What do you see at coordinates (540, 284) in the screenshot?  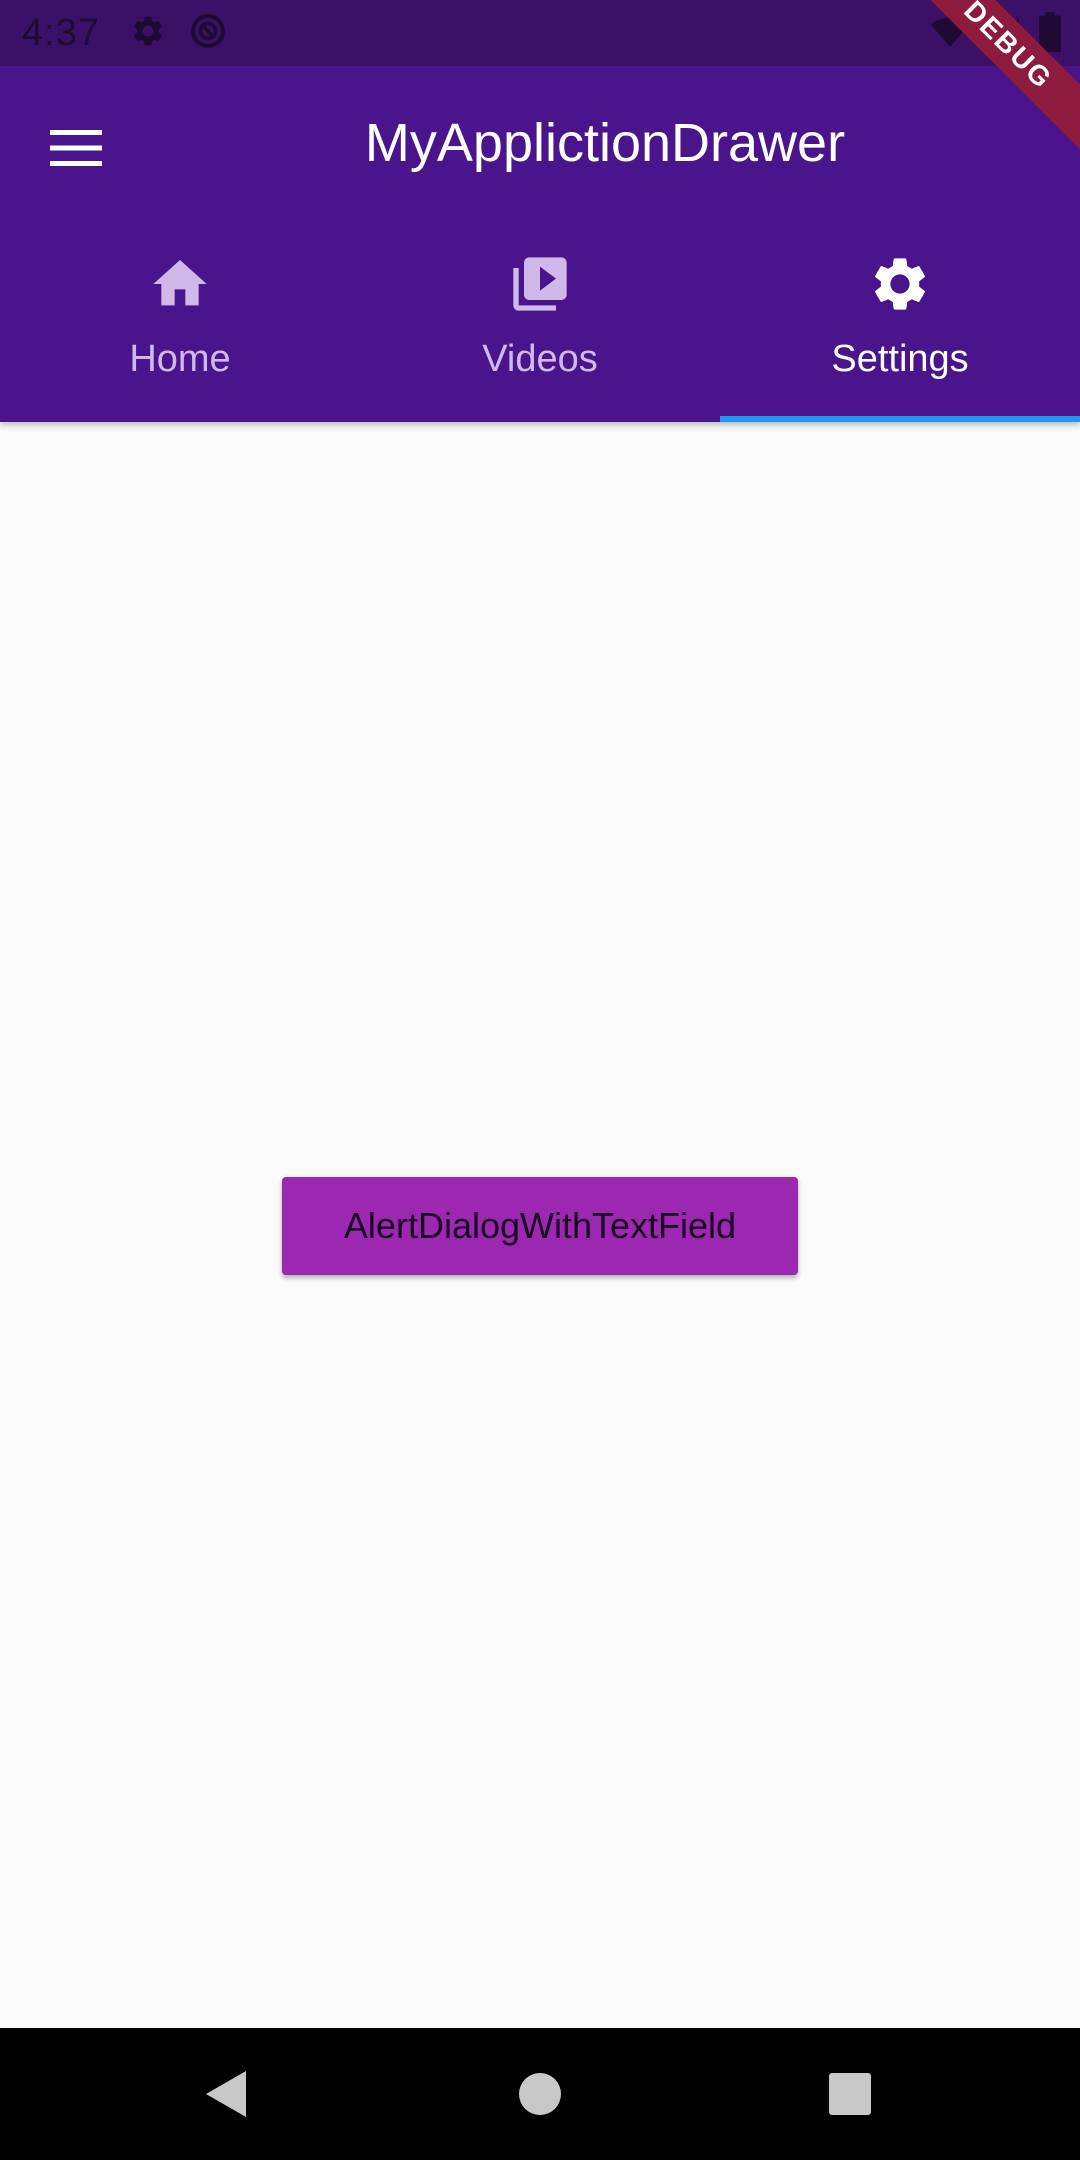 I see `video-library-icon` at bounding box center [540, 284].